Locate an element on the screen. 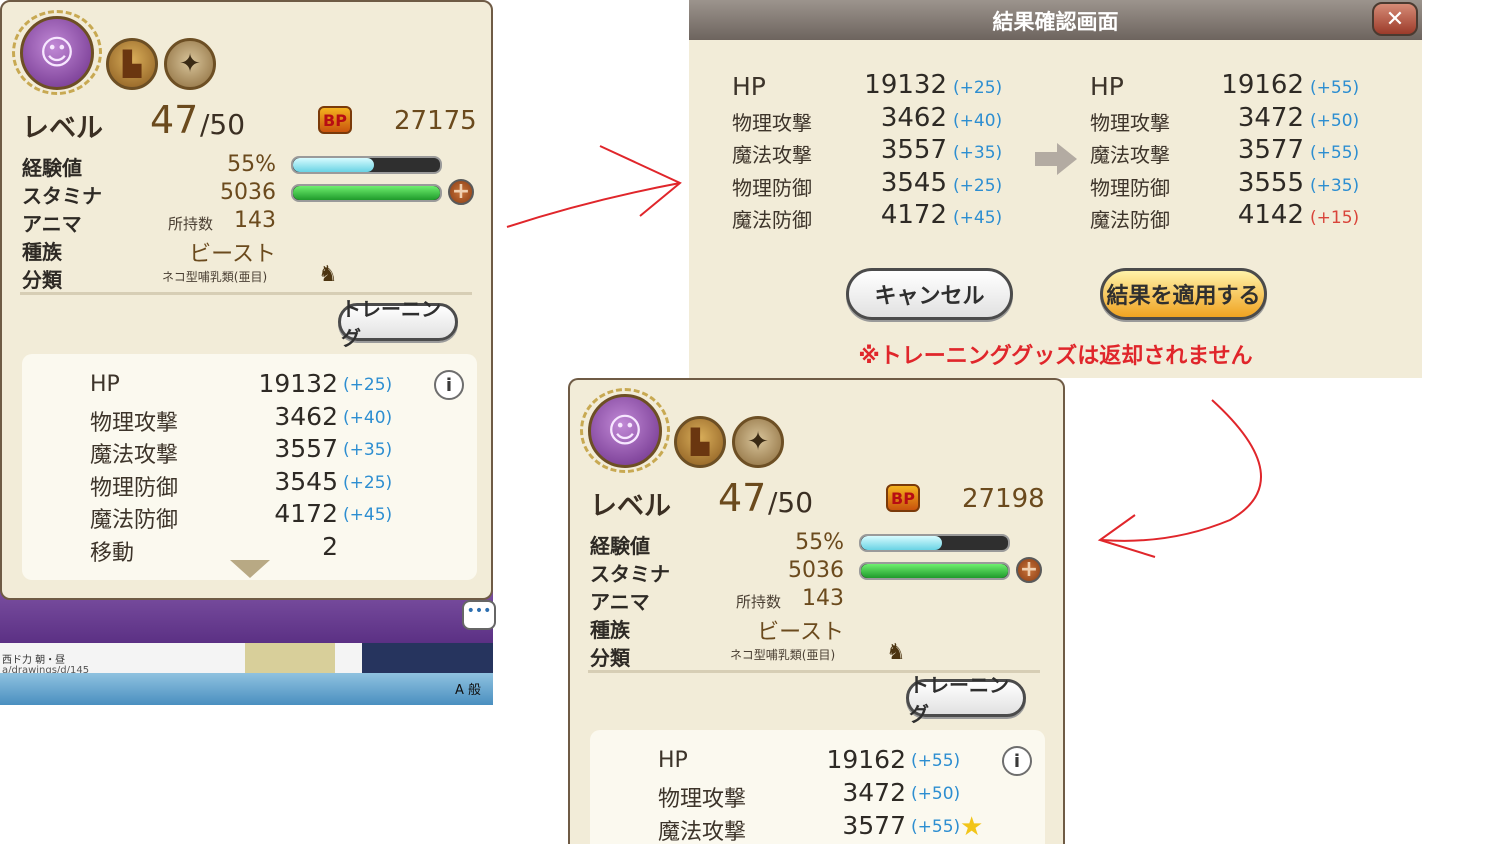  annotation-arrowhead-right is located at coordinates (640, 181).